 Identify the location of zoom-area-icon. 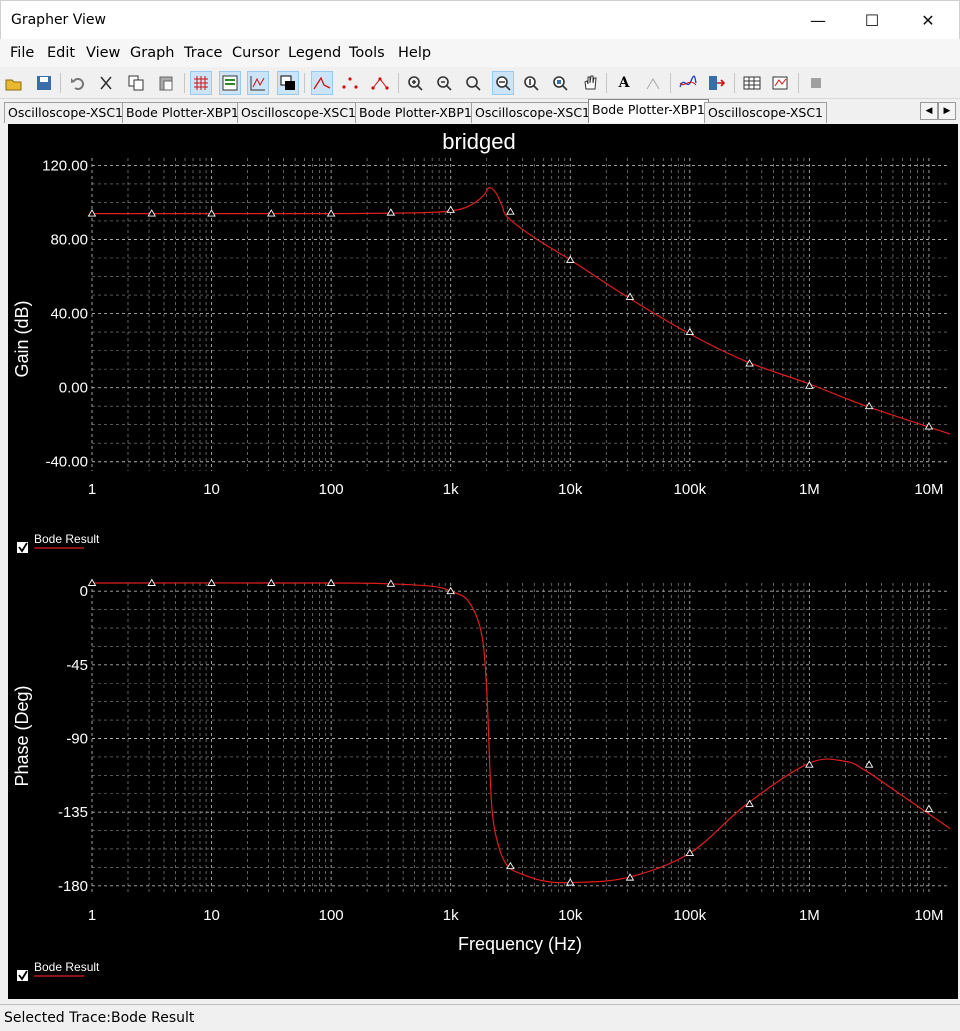
(560, 83).